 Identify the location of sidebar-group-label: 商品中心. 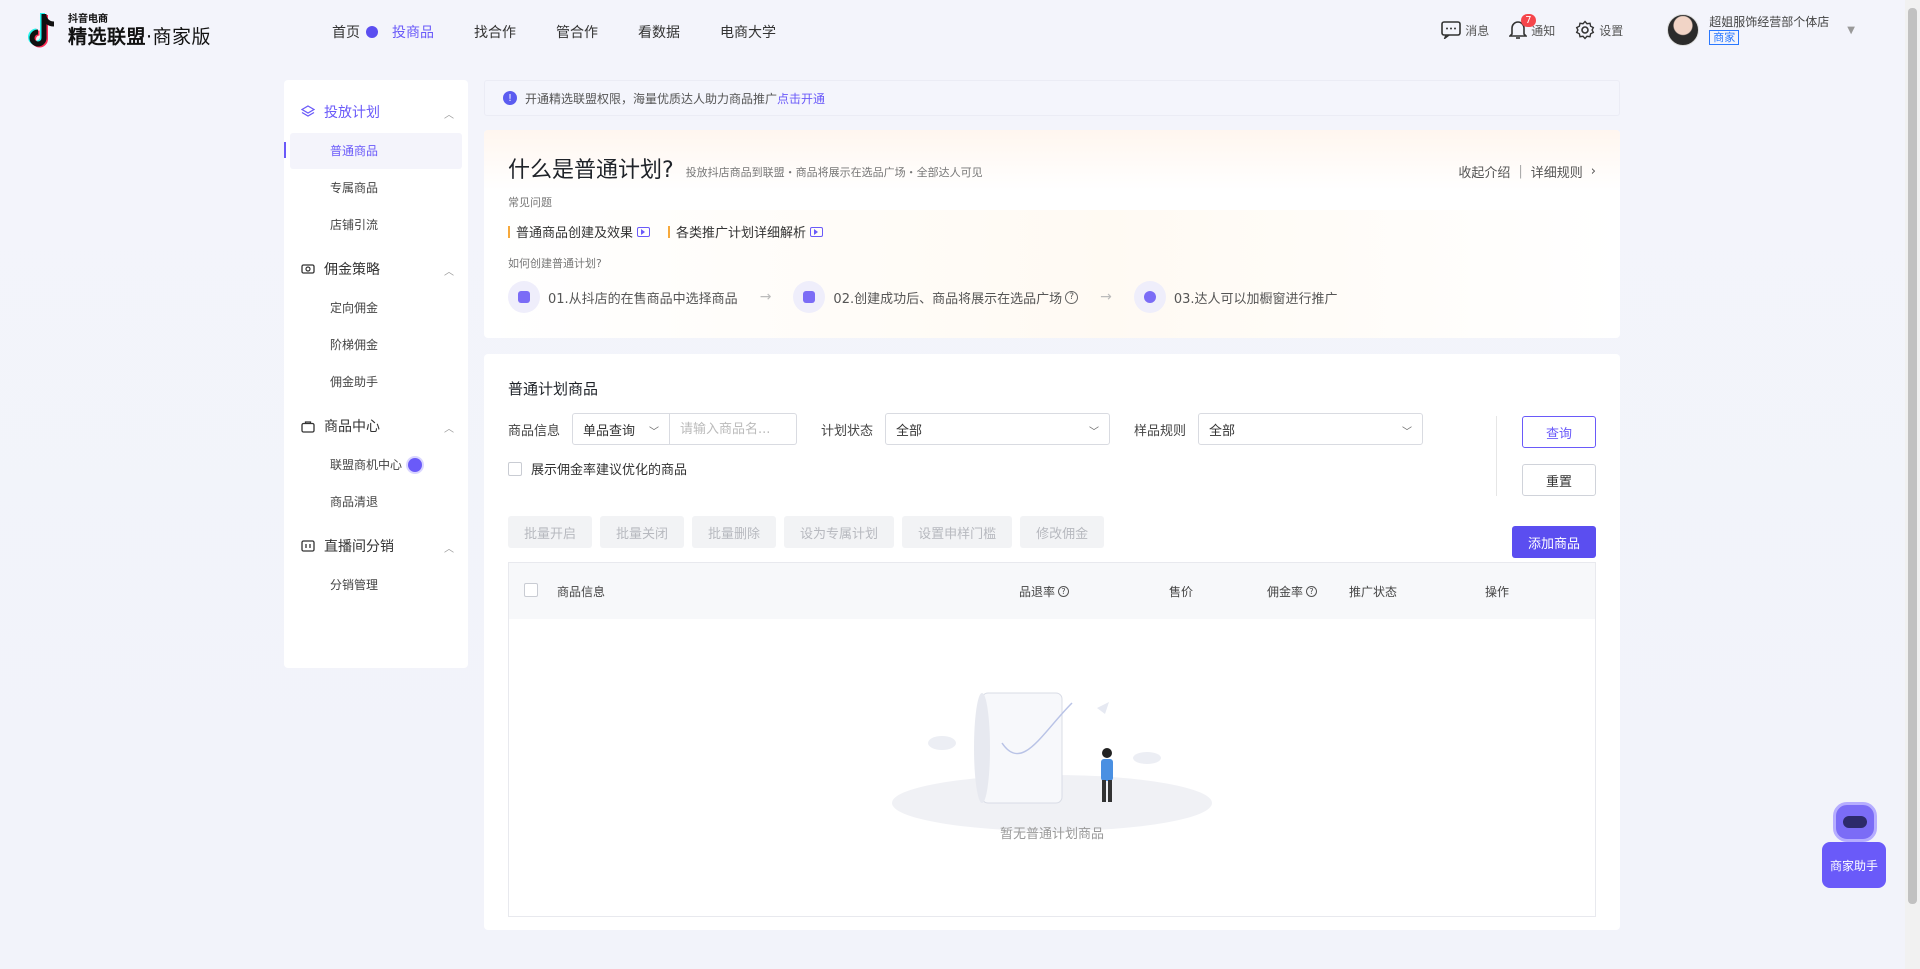
(352, 427).